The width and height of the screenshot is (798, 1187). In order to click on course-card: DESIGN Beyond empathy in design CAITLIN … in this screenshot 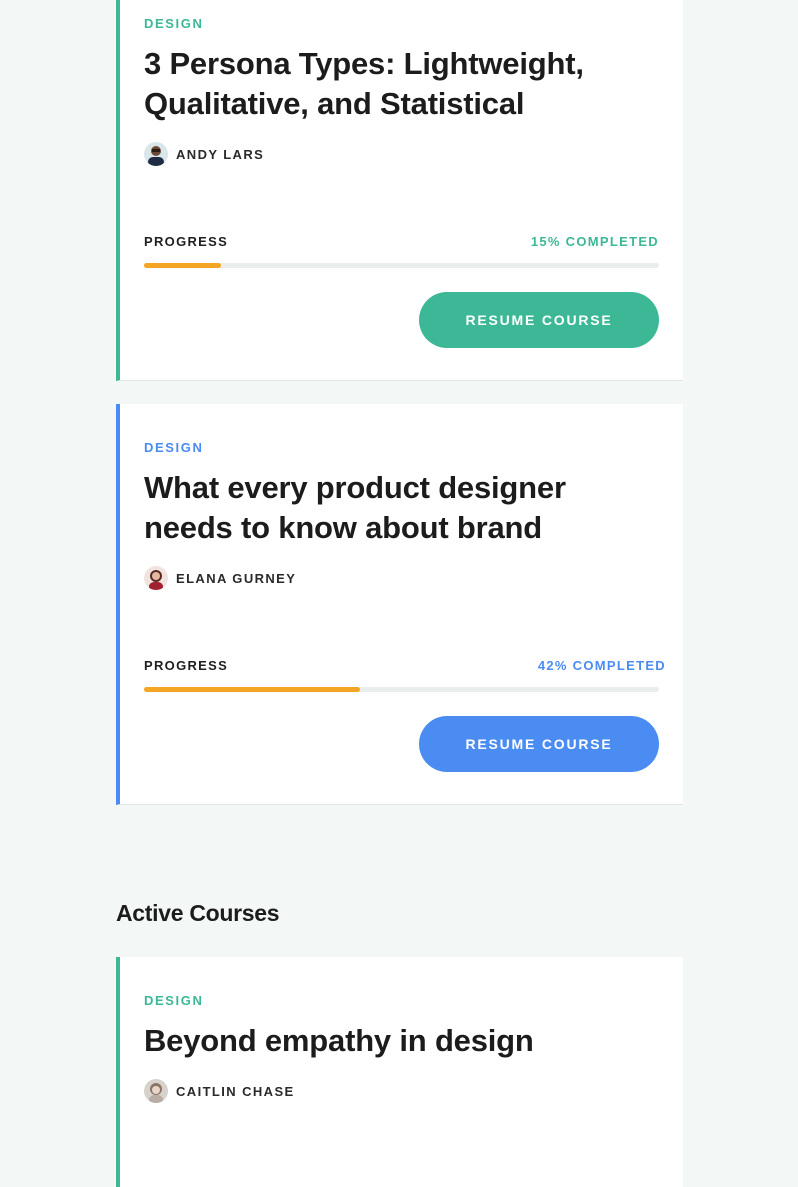, I will do `click(399, 1072)`.